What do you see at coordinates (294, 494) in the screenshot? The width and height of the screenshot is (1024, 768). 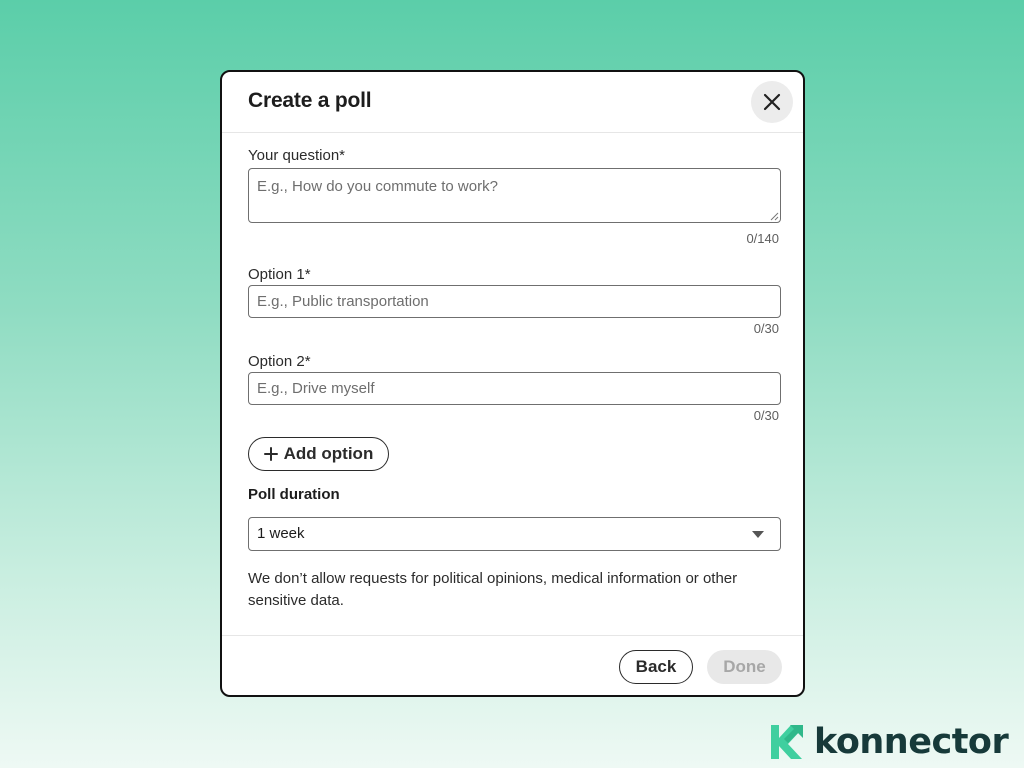 I see `poll-duration-label: Poll duration` at bounding box center [294, 494].